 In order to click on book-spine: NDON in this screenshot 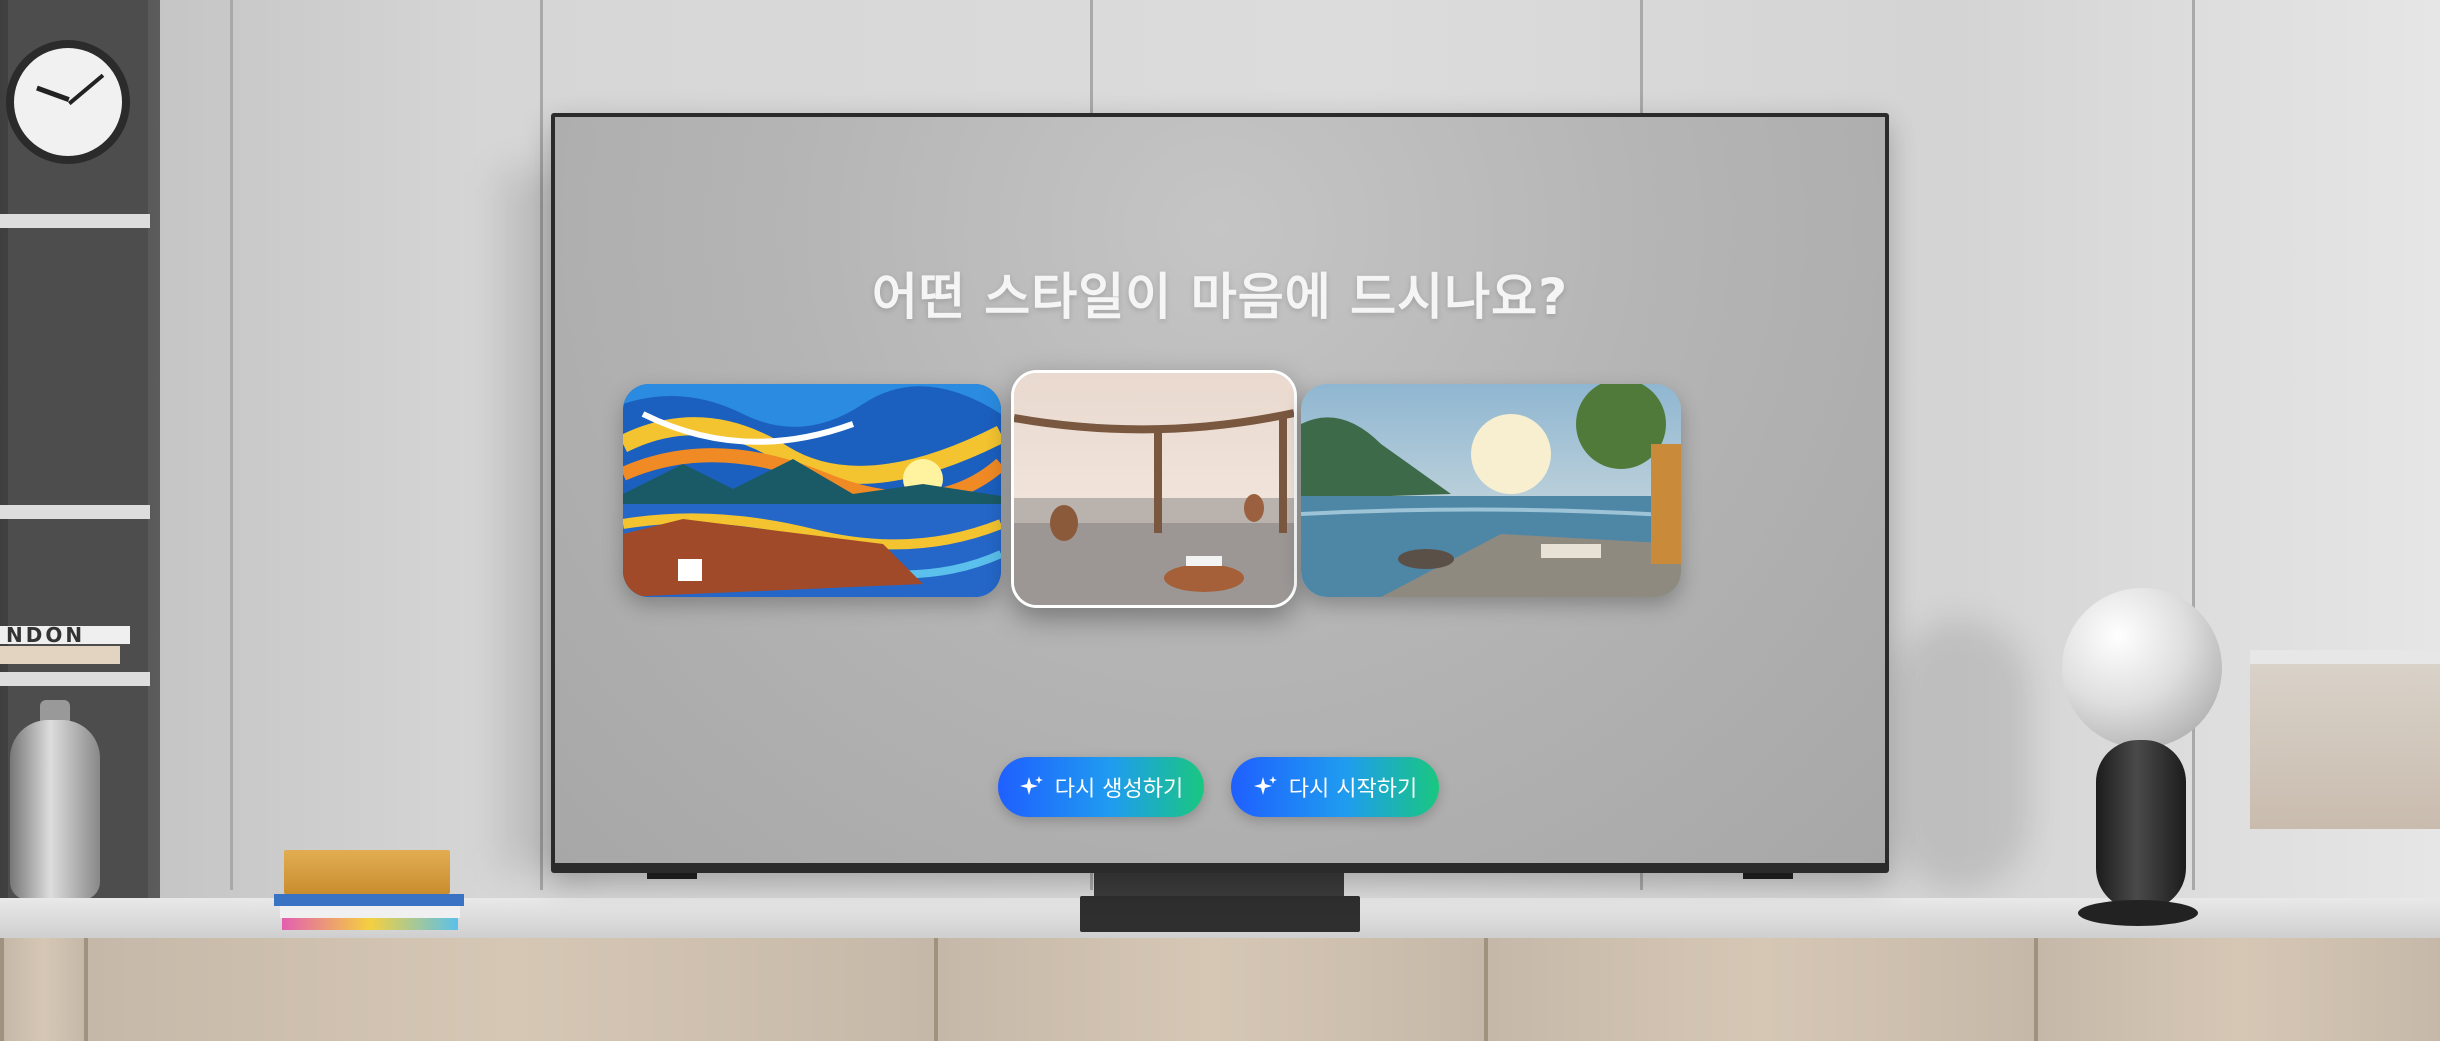, I will do `click(65, 635)`.